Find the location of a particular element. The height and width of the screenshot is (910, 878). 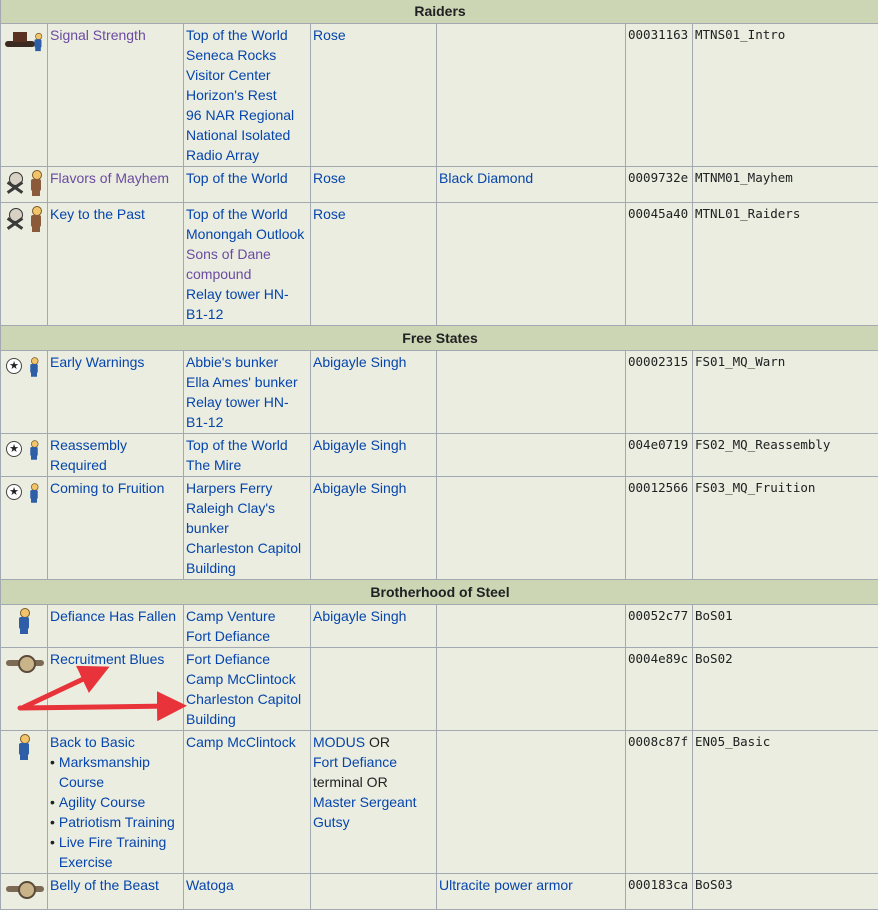

reward-cell: Black Diamond is located at coordinates (531, 185).